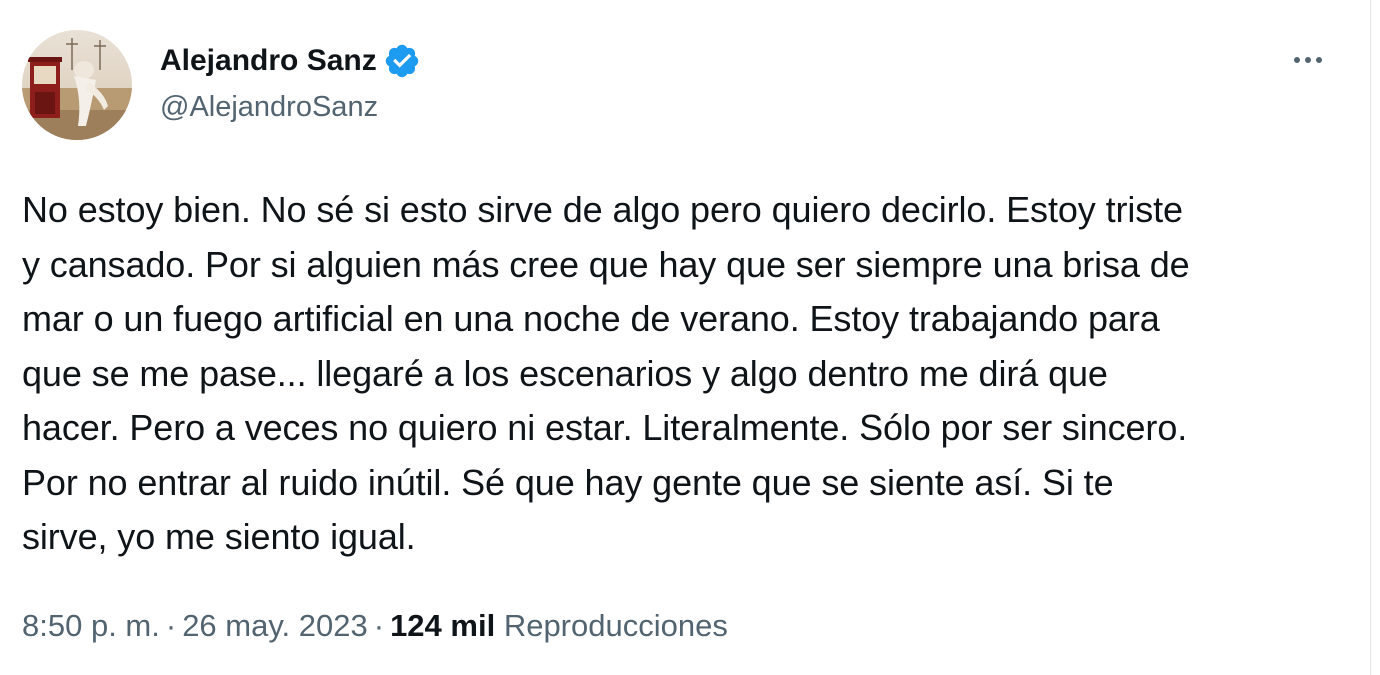 The width and height of the screenshot is (1380, 675). I want to click on card-border, so click(1370, 337).